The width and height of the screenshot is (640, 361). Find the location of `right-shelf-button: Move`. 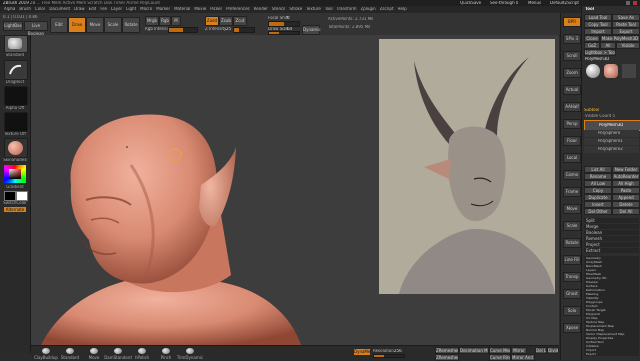

right-shelf-button: Move is located at coordinates (572, 209).